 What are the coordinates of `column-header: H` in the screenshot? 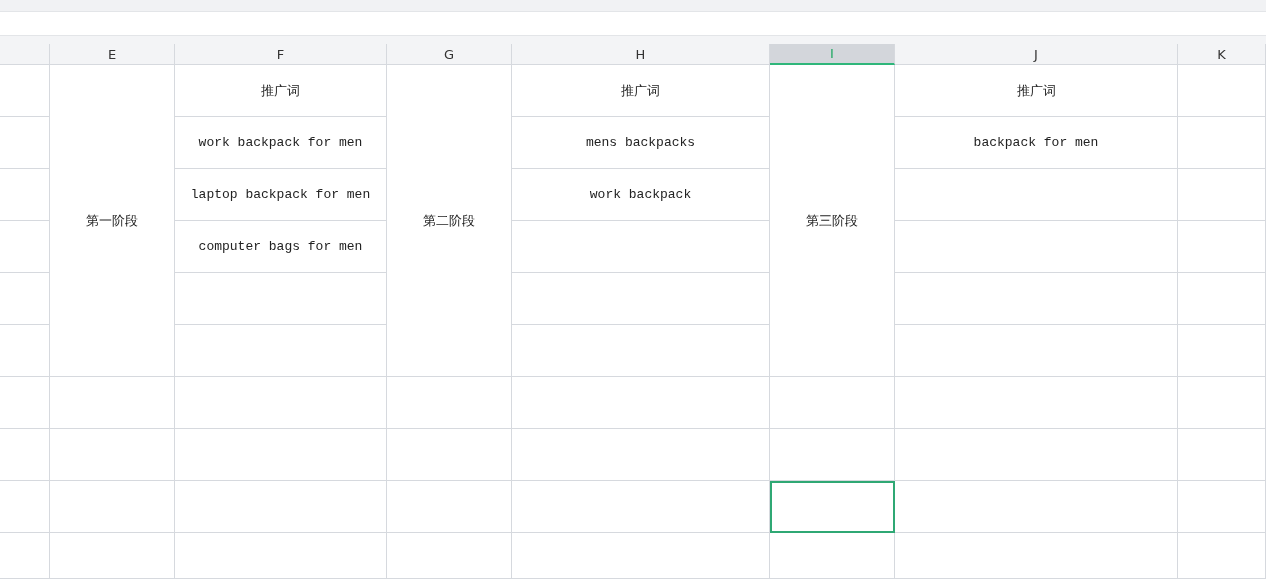 It's located at (641, 54).